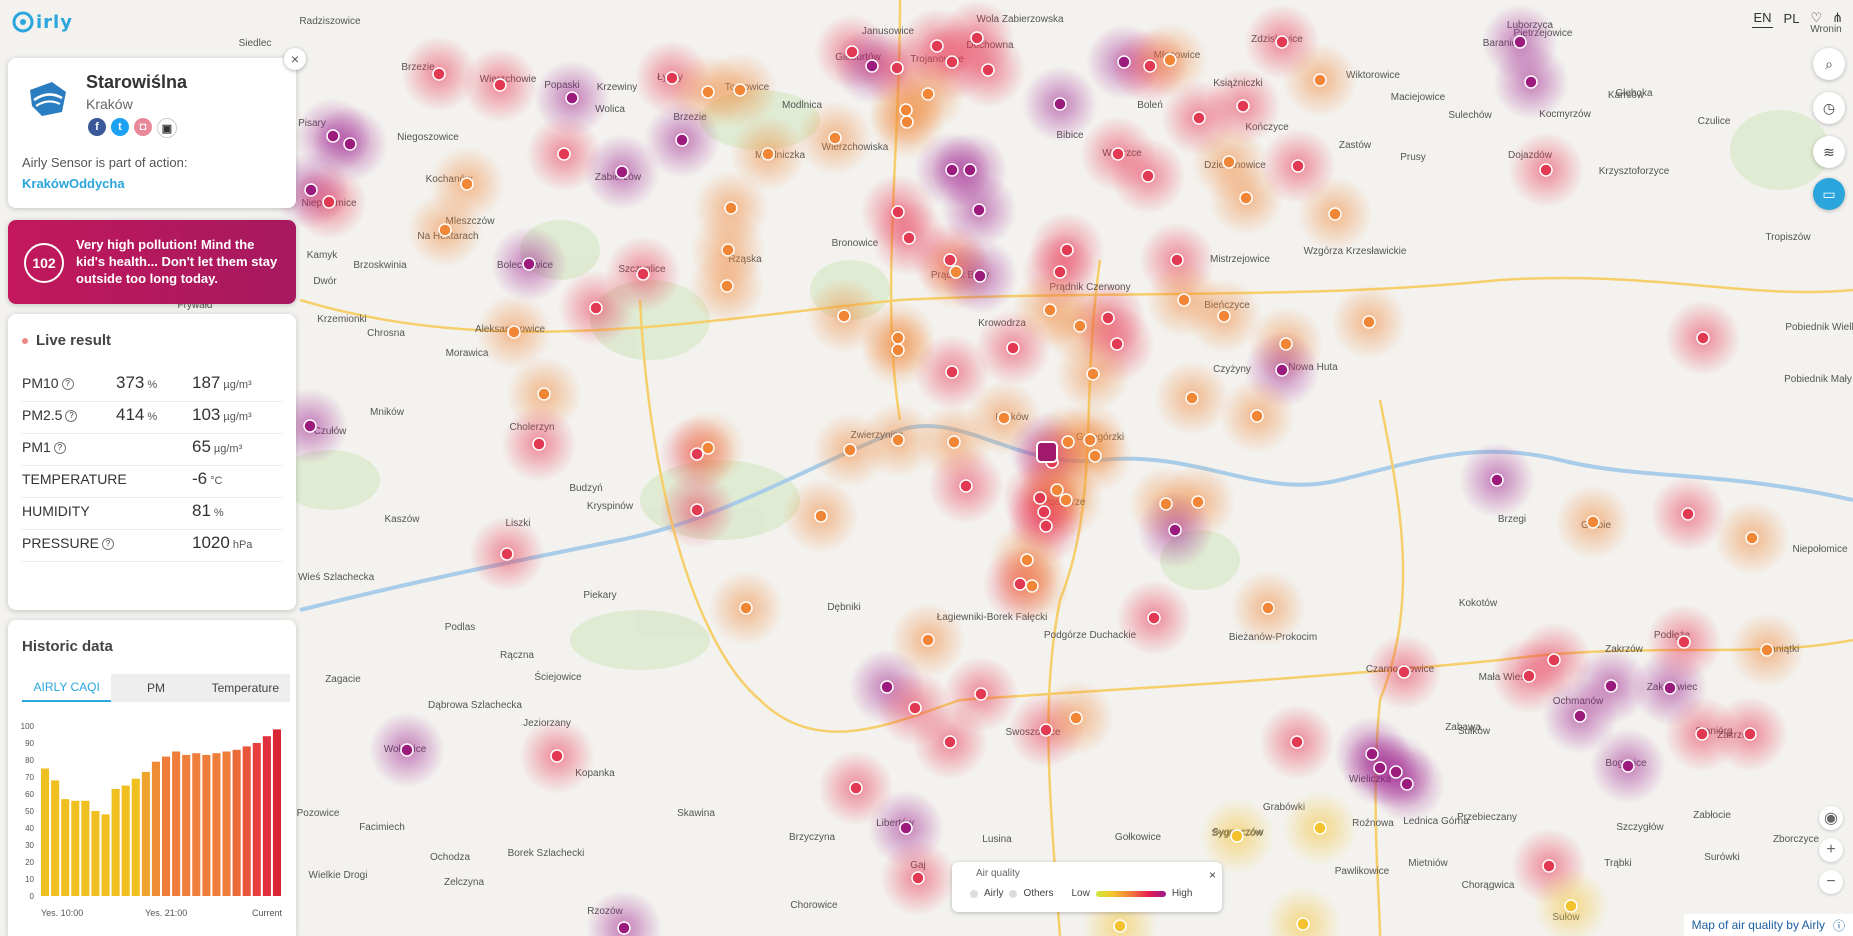  I want to click on heart-icon: ♡, so click(1816, 18).